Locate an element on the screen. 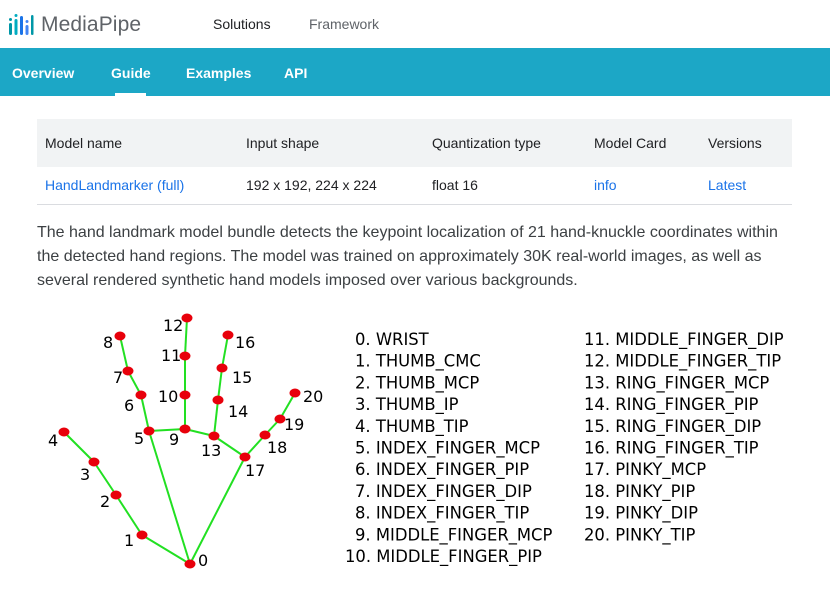  versions-link: Latest is located at coordinates (727, 185).